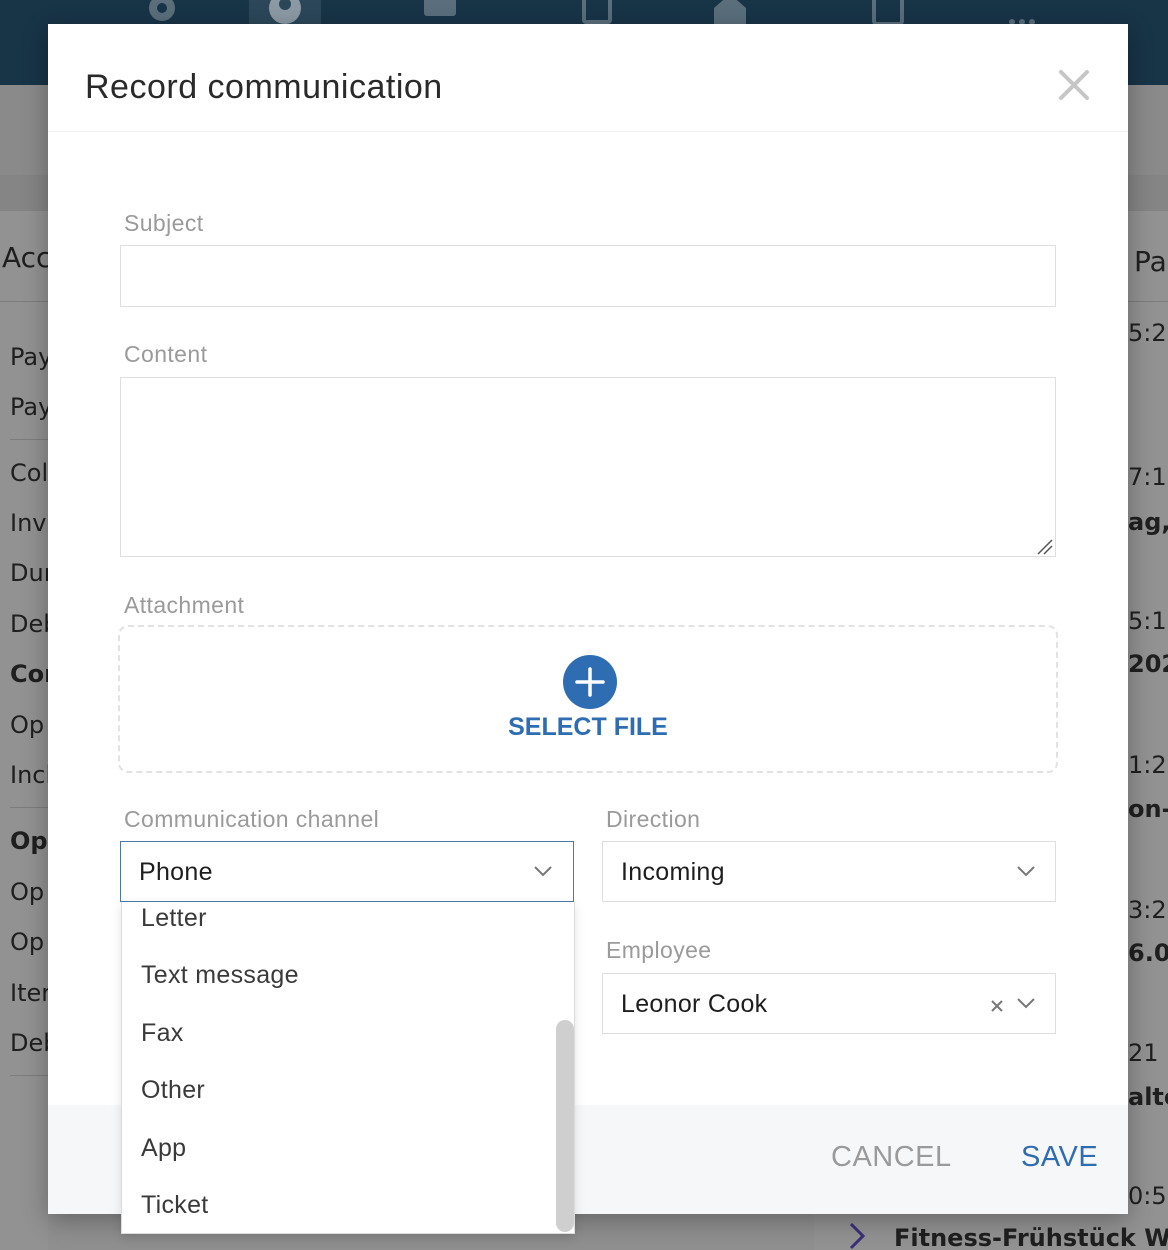  I want to click on bg-right-text: 6.0, so click(1148, 953).